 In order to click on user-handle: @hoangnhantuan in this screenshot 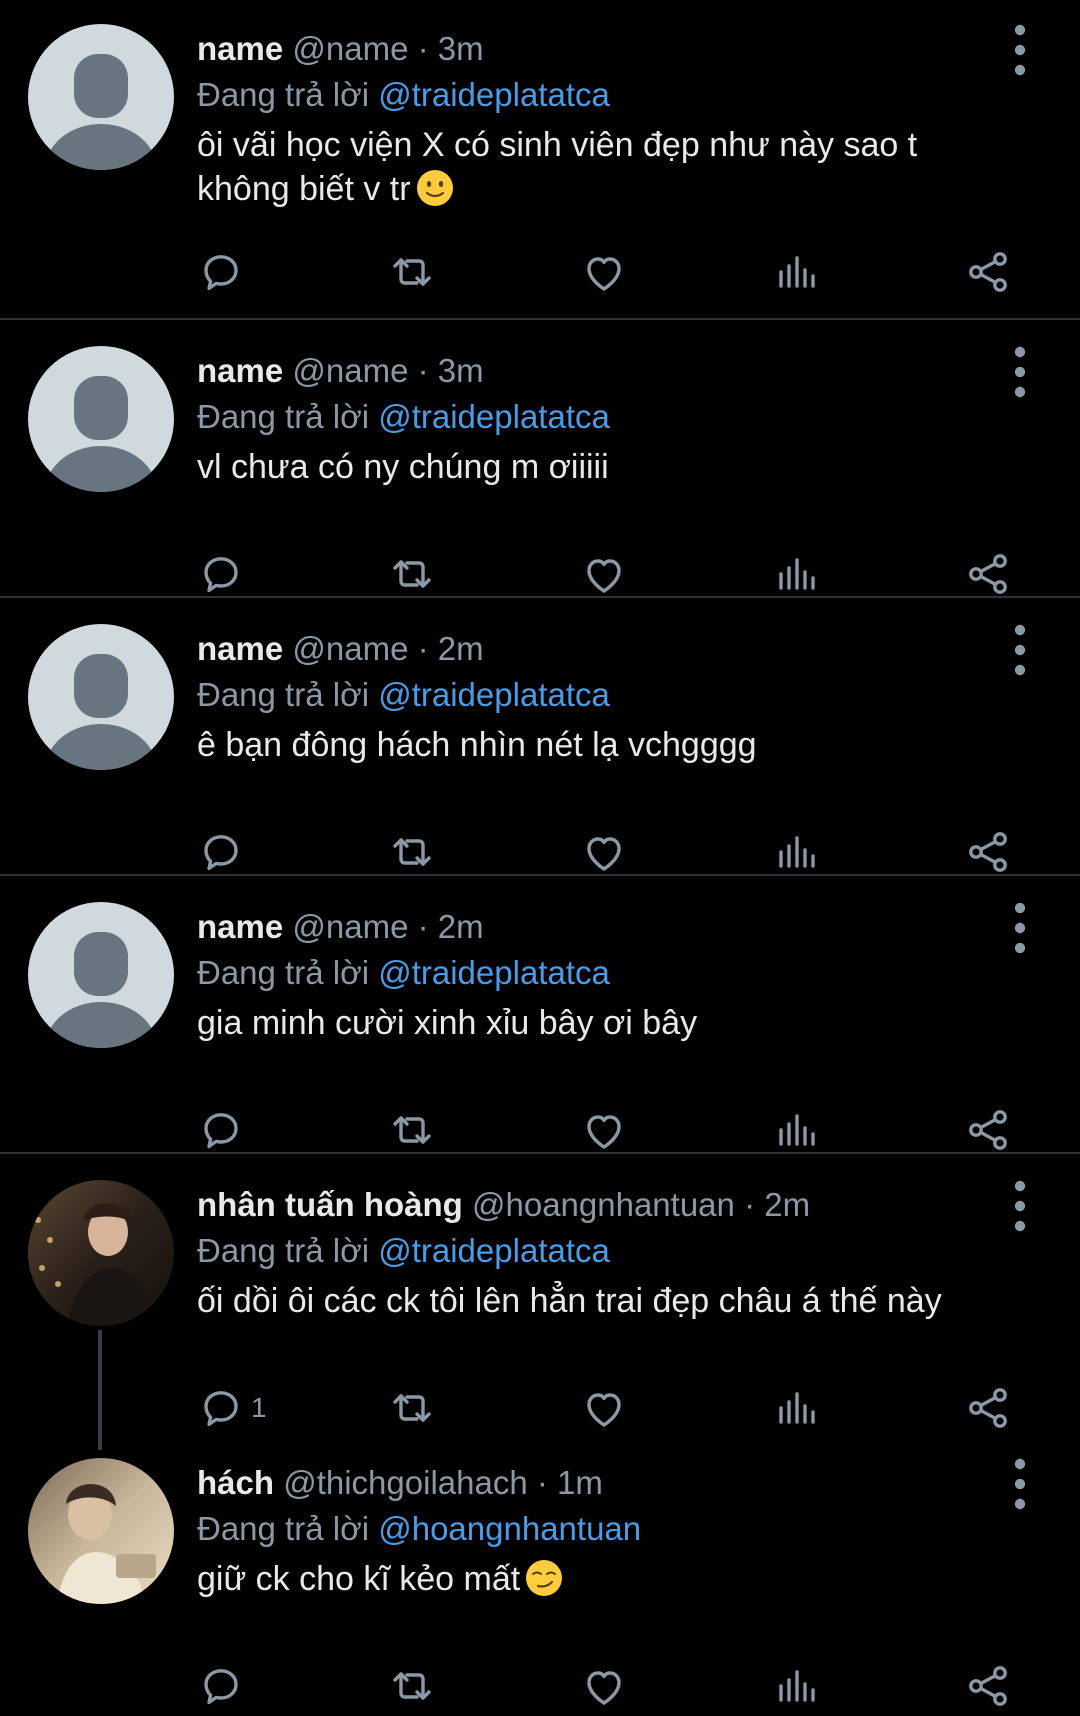, I will do `click(603, 1204)`.